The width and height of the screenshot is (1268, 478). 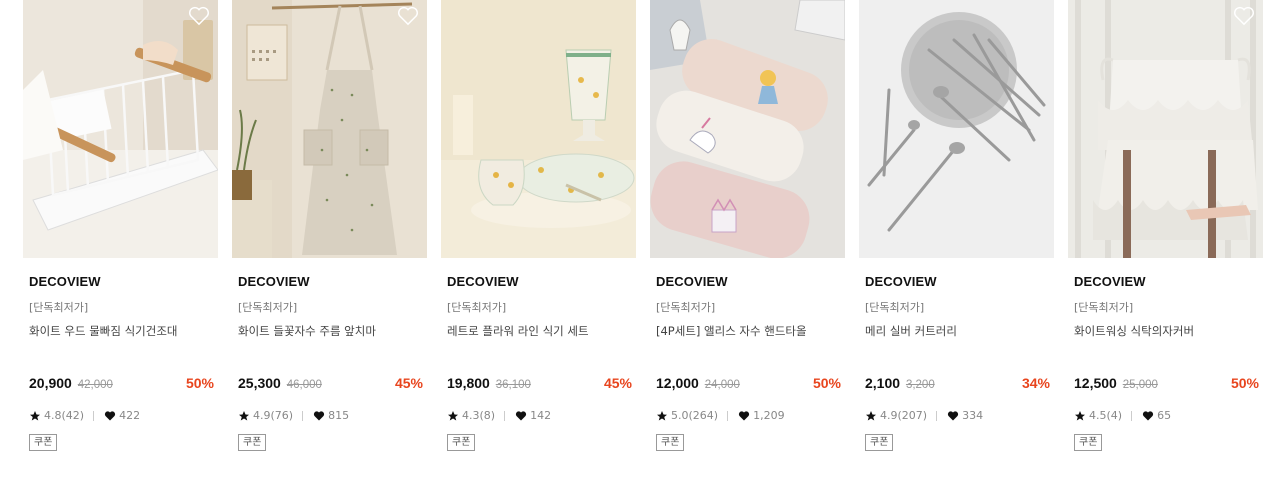 I want to click on product-name: 화이트 들꽃자수 주름 앞치마, so click(x=307, y=331).